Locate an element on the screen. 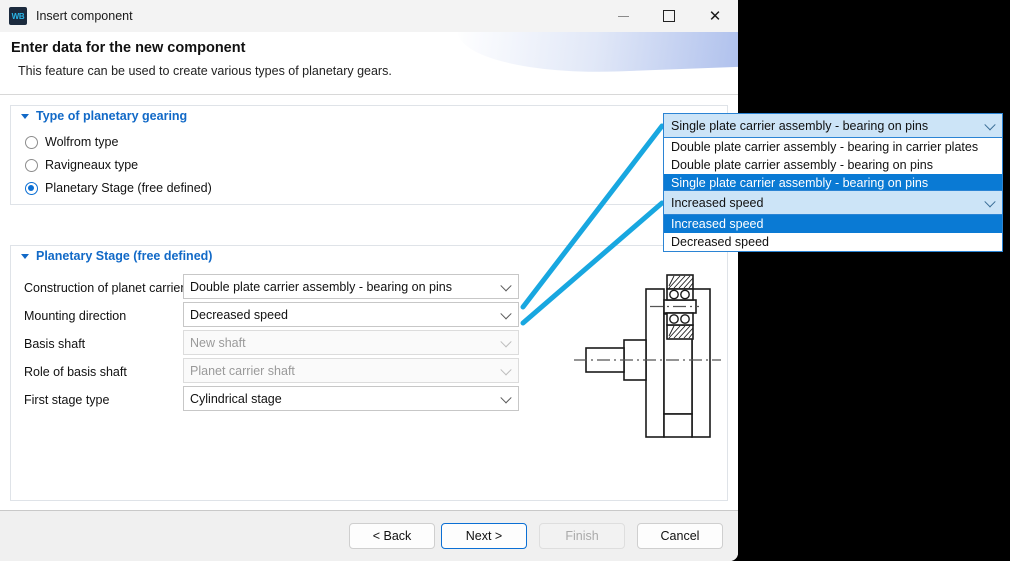 The width and height of the screenshot is (1010, 561). field-label: First stage type is located at coordinates (67, 400).